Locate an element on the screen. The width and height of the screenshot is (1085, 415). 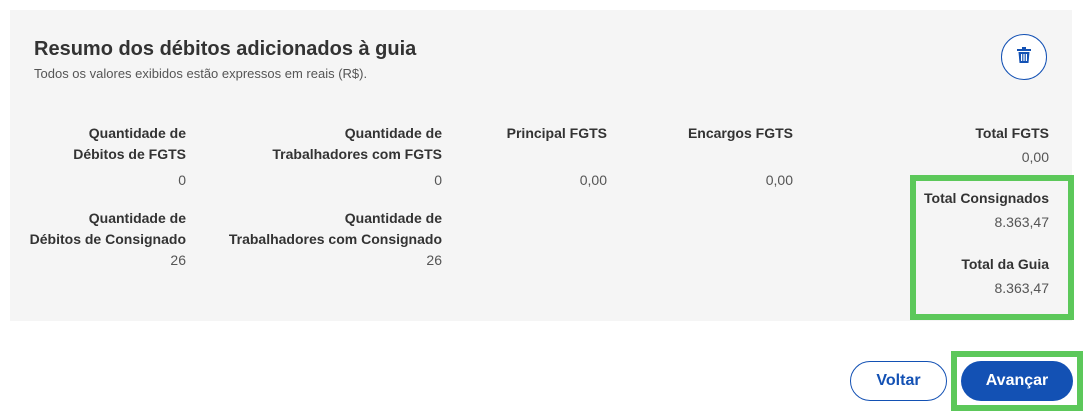
fgts-debits-count: Quantidade de Débitos de FGTS 0 is located at coordinates (113, 157).